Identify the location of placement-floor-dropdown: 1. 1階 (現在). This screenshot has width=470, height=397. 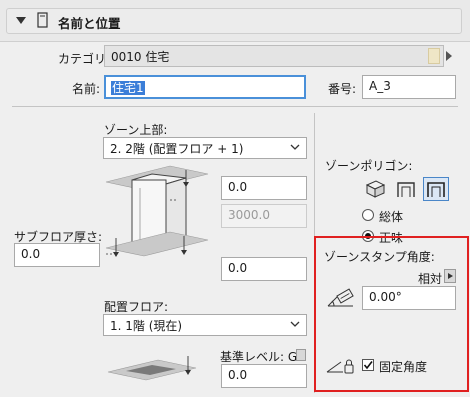
(205, 325).